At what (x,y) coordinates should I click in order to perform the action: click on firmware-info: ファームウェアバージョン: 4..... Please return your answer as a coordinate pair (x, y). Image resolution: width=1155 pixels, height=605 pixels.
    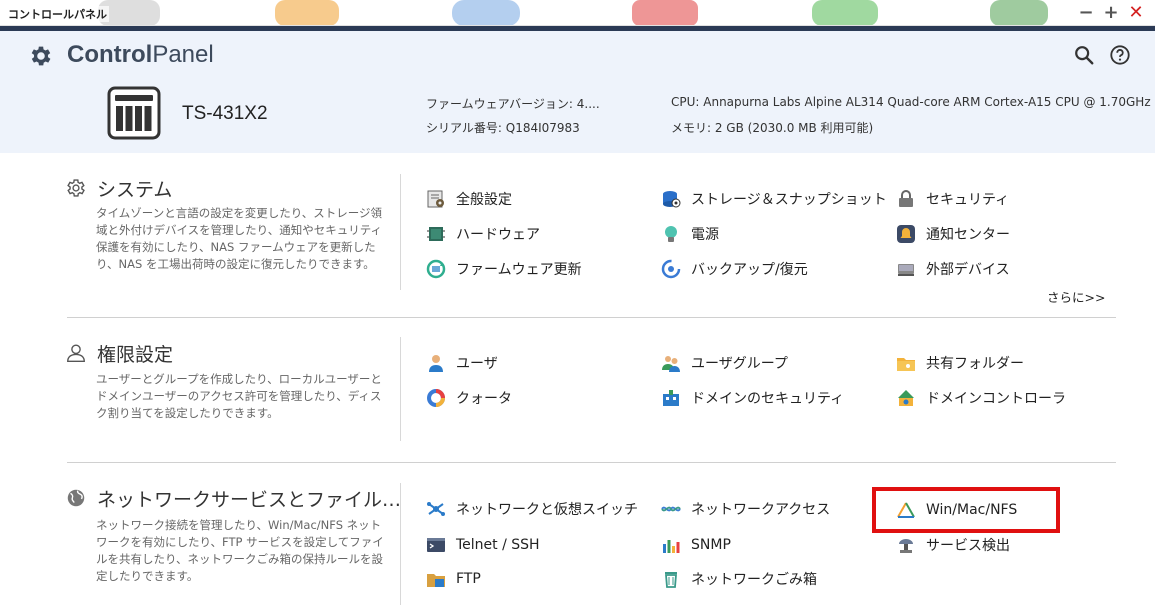
    Looking at the image, I should click on (513, 103).